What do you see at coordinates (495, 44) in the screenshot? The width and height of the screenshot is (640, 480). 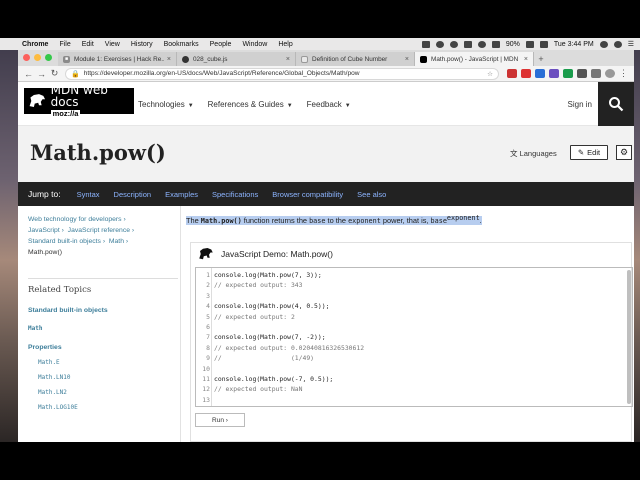 I see `volume-icon` at bounding box center [495, 44].